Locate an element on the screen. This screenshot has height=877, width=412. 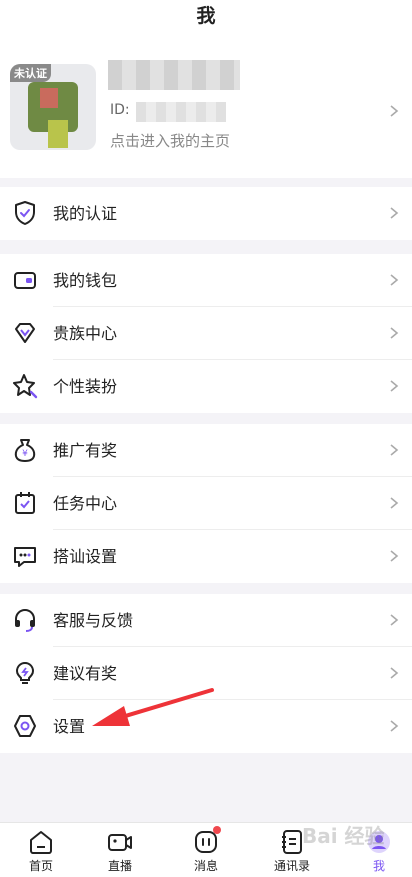
menu-label: 我的认证 is located at coordinates (85, 213).